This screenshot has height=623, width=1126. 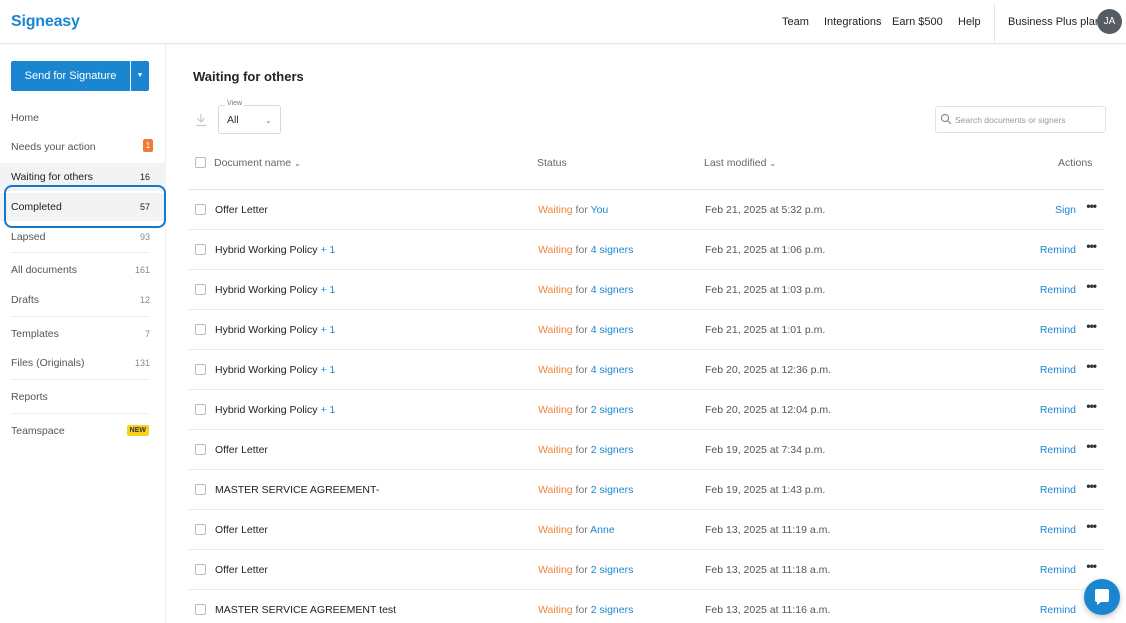 What do you see at coordinates (83, 300) in the screenshot?
I see `sidebar-item-drafts: Drafts 12` at bounding box center [83, 300].